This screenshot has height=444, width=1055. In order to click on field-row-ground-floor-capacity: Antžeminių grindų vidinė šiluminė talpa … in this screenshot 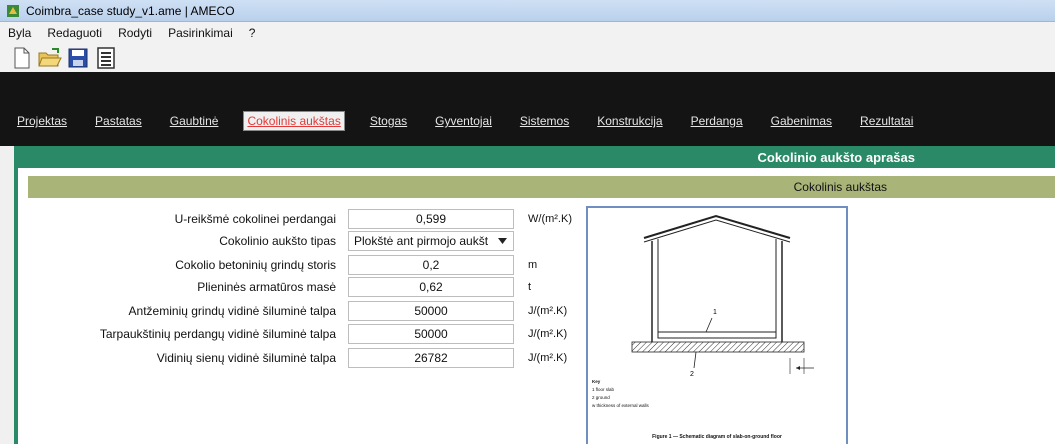, I will do `click(292, 311)`.